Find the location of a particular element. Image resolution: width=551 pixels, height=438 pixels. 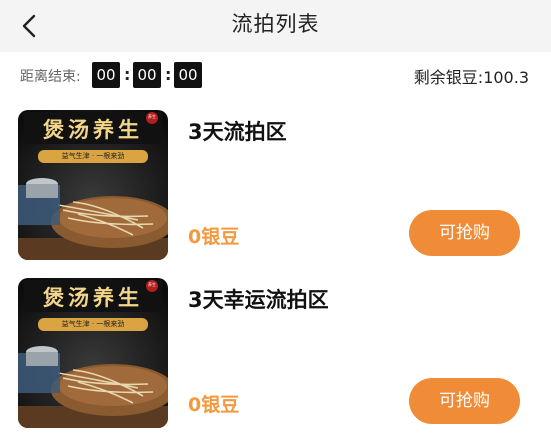

item-title: 3天流拍区 is located at coordinates (237, 132).